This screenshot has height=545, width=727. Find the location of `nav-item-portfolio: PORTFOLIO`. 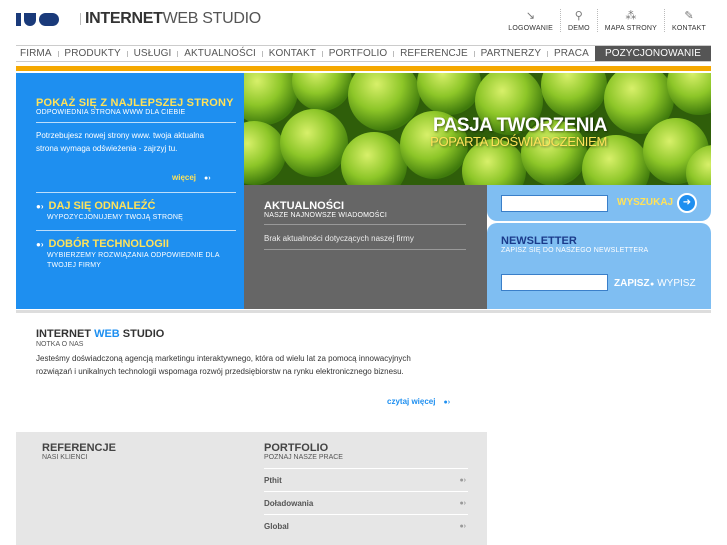

nav-item-portfolio: PORTFOLIO is located at coordinates (358, 53).